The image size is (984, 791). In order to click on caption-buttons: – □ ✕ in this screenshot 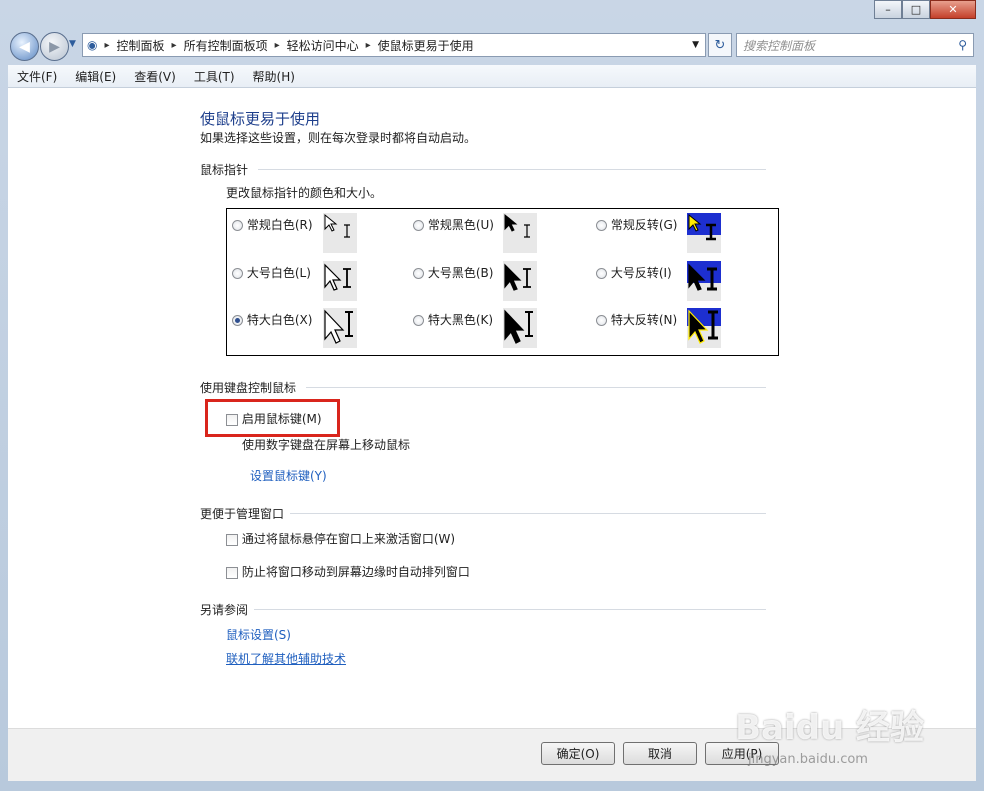, I will do `click(925, 9)`.